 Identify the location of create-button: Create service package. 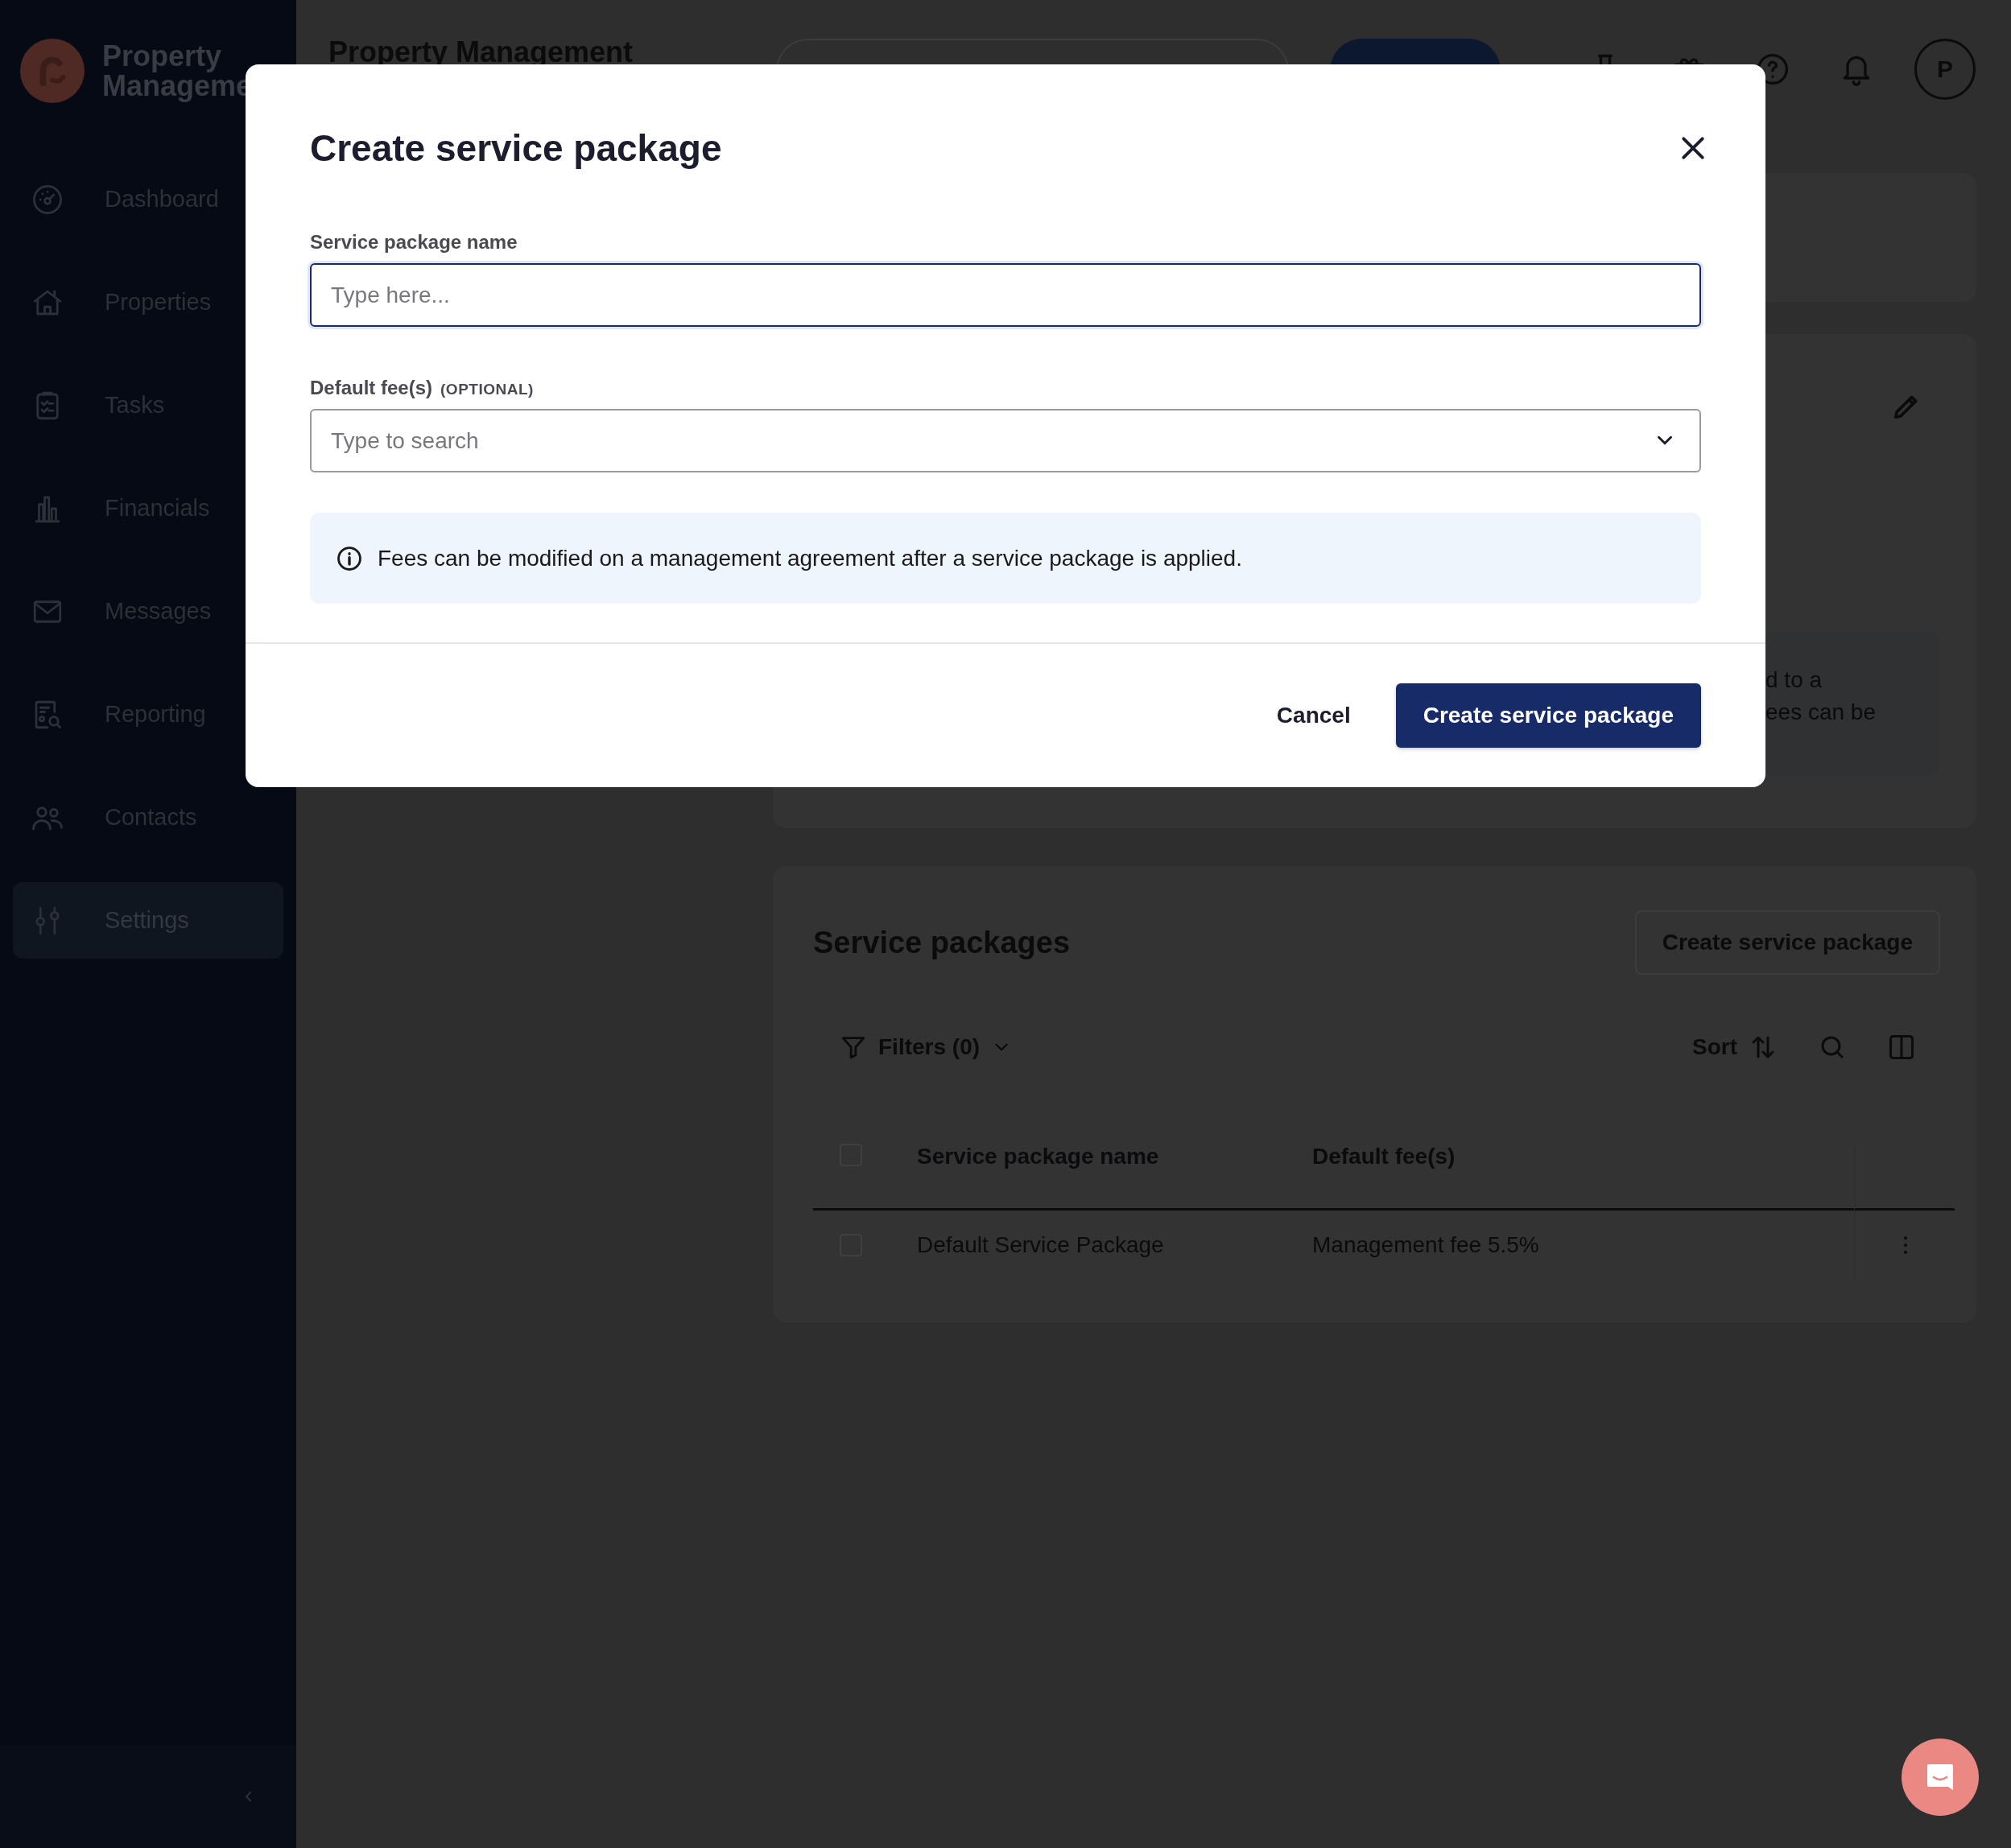
(1548, 716).